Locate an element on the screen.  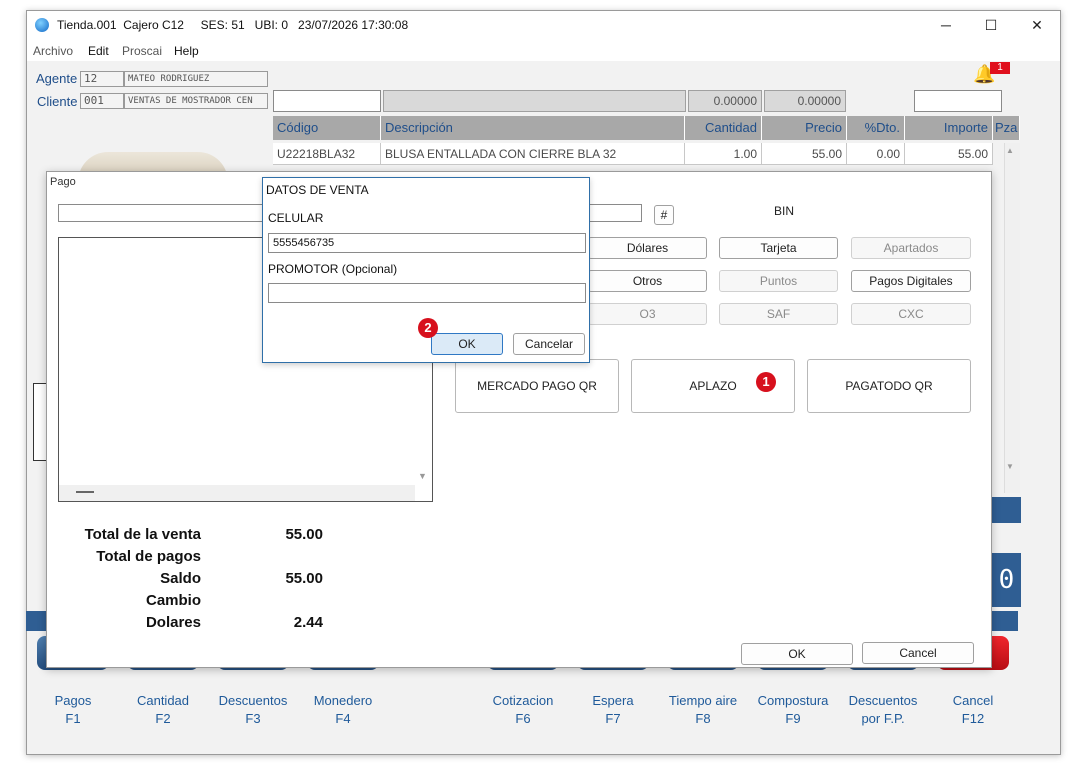
left-bar is located at coordinates (37, 621).